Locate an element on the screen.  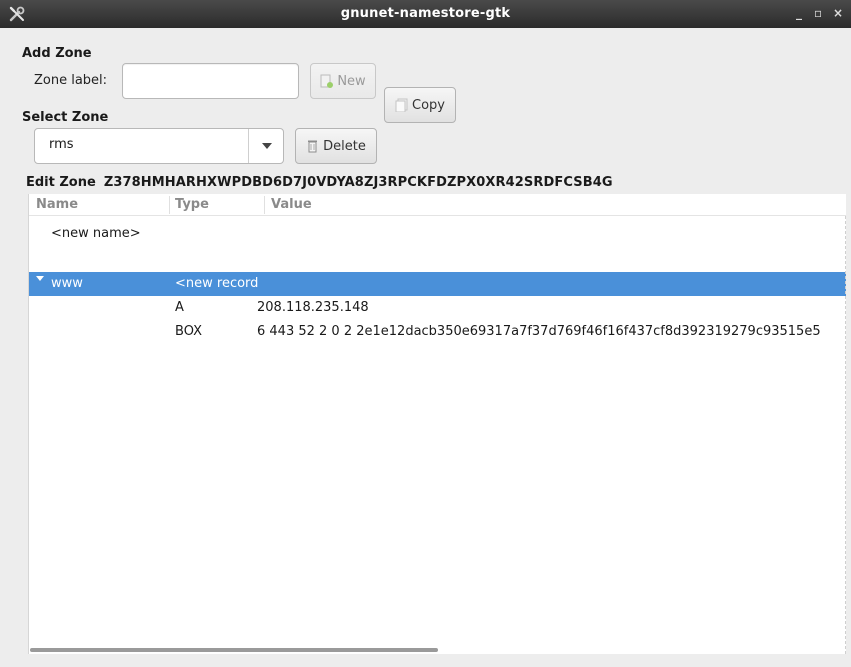
close-button: × is located at coordinates (838, 13).